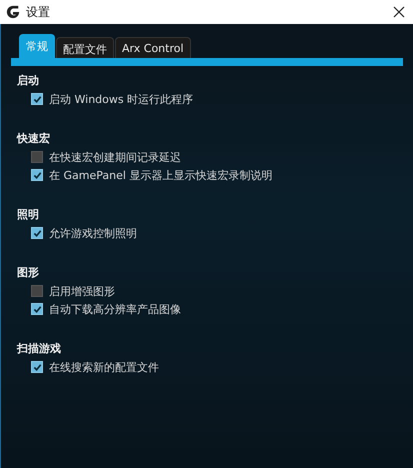  Describe the element at coordinates (39, 349) in the screenshot. I see `section-heading: 扫描游戏` at that location.